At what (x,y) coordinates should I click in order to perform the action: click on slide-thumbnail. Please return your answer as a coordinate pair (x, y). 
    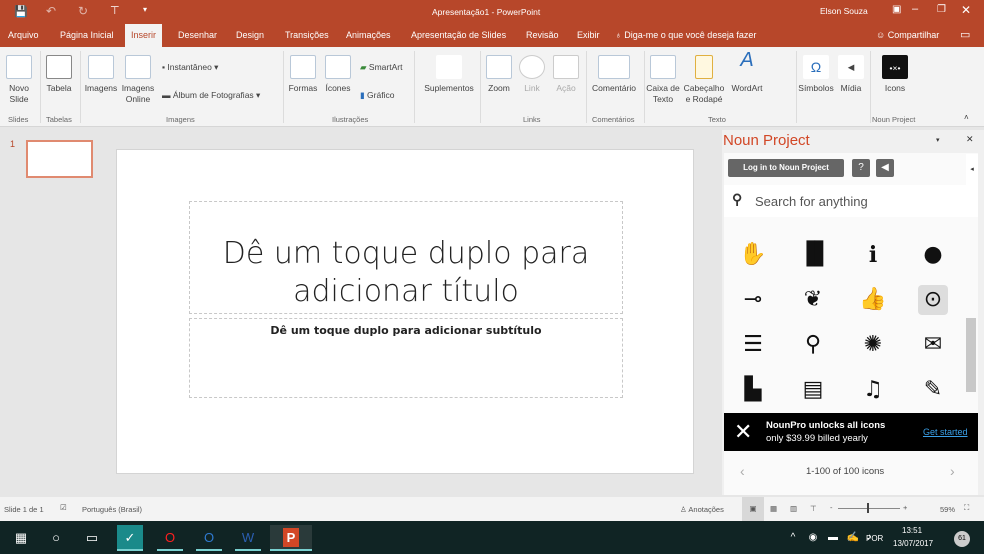
    Looking at the image, I should click on (59, 159).